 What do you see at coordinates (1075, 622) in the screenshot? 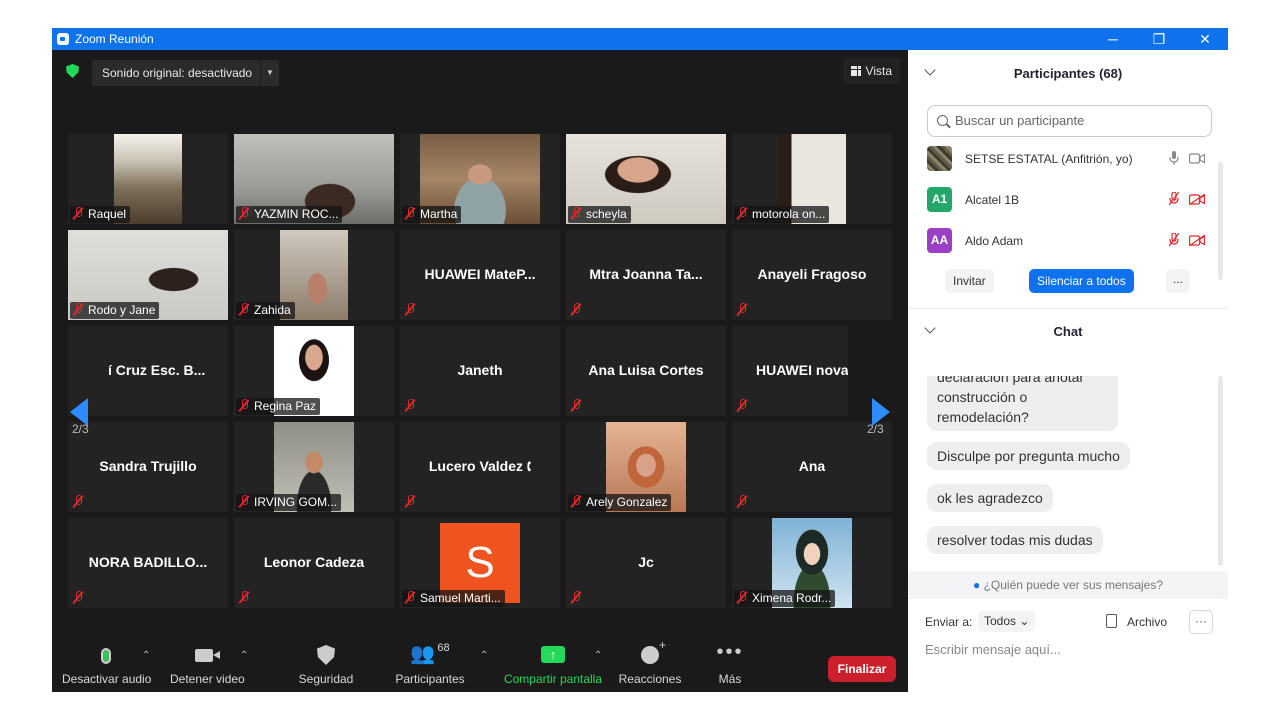
I see `send-to-row: Enviar a: Todos ⌄ Archivo ···` at bounding box center [1075, 622].